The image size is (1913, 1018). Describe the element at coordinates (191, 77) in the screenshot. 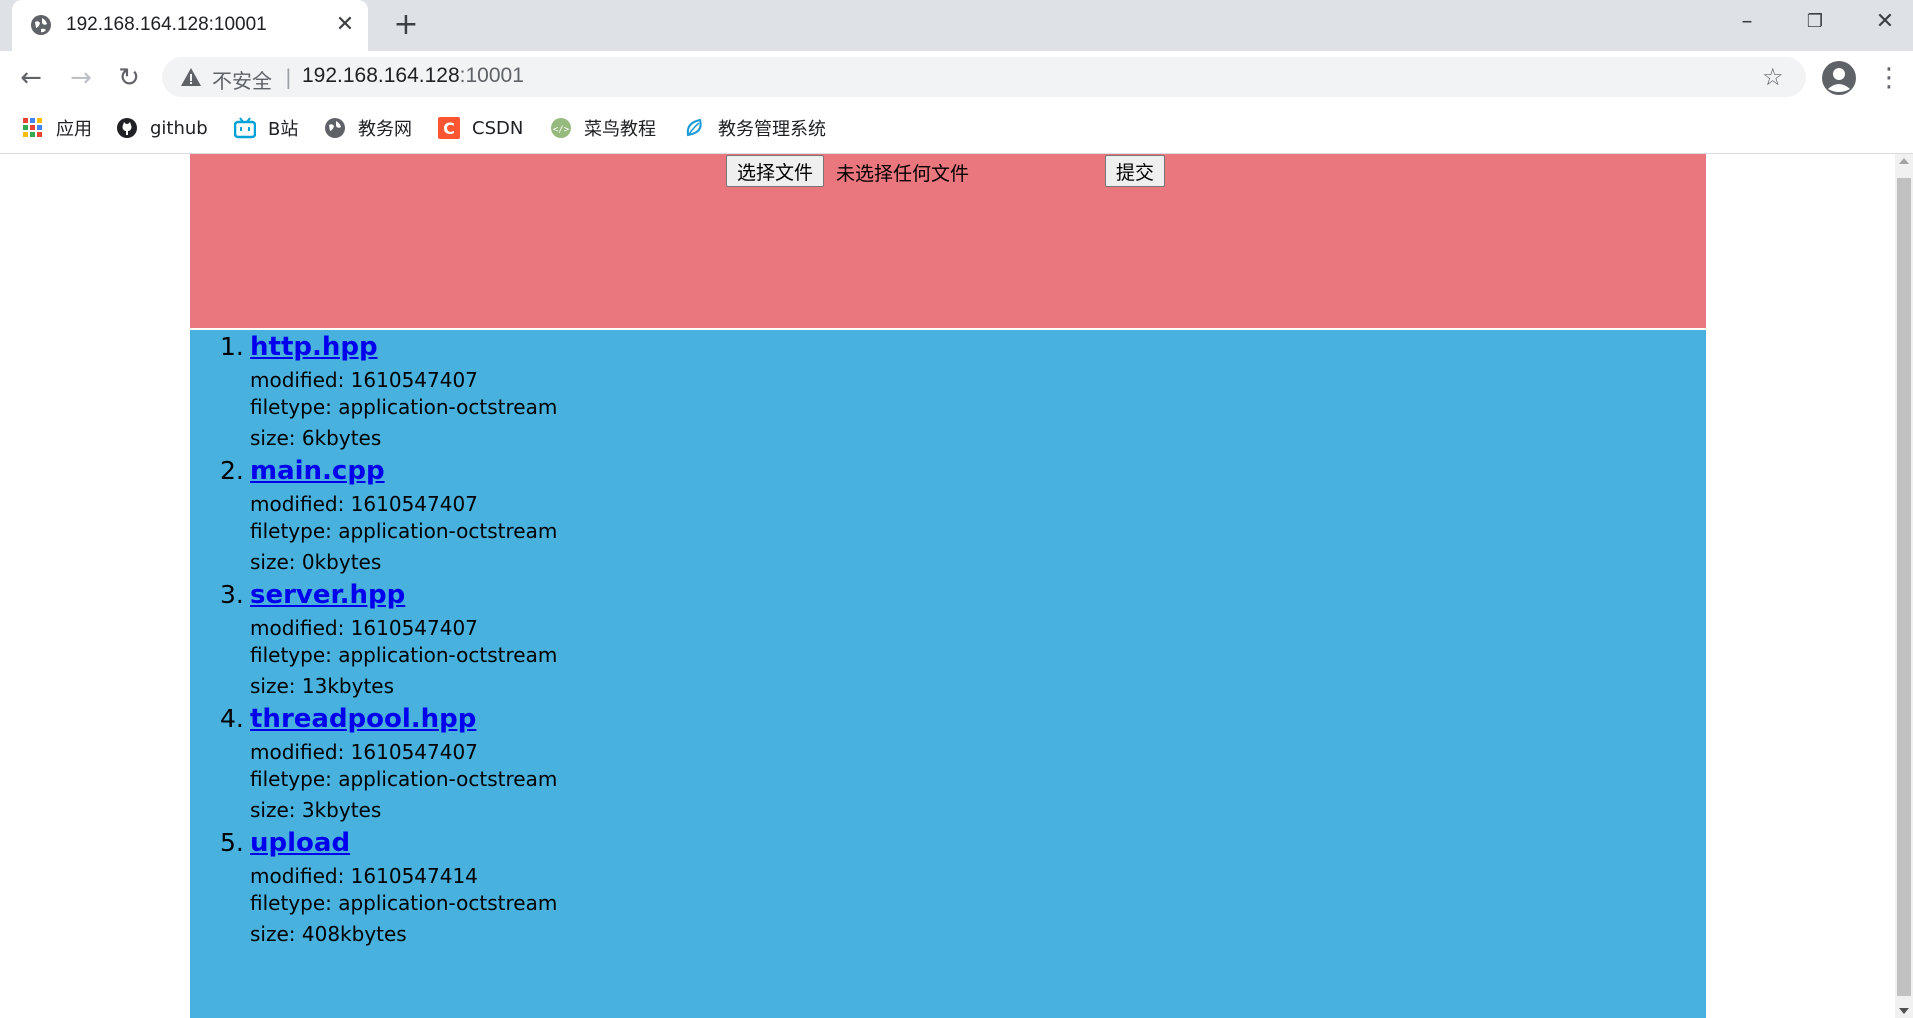

I see `warning-icon` at that location.